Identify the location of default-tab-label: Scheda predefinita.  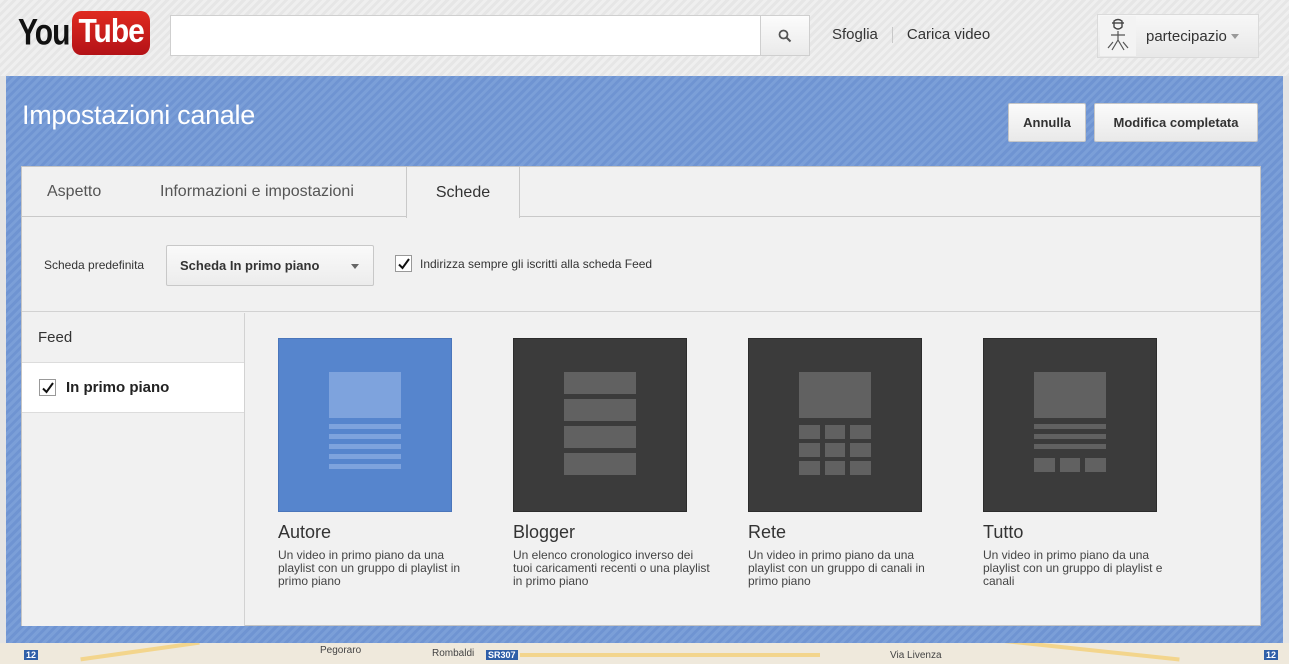
(94, 265).